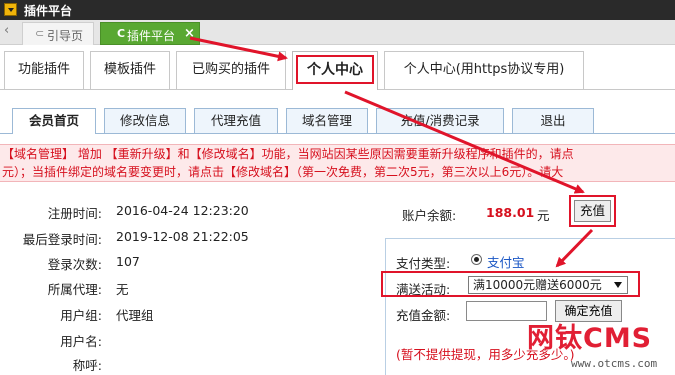 The width and height of the screenshot is (675, 375). I want to click on sub-tab-label: 会员首页, so click(53, 120).